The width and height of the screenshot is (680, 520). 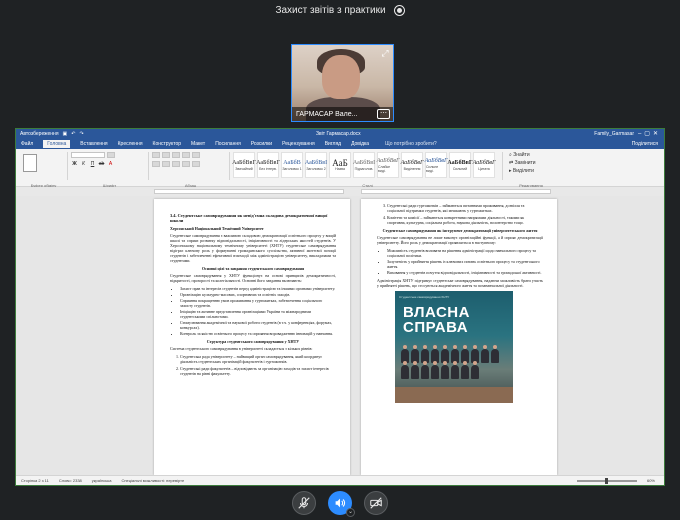 What do you see at coordinates (30, 163) in the screenshot?
I see `paste-icon` at bounding box center [30, 163].